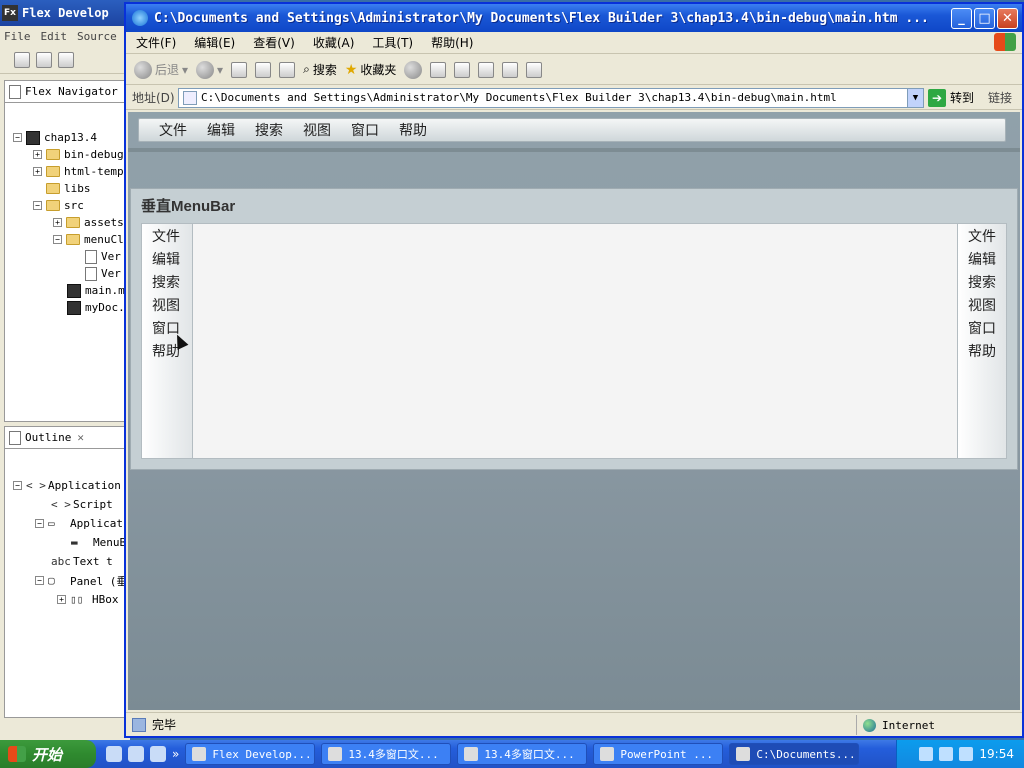 The height and width of the screenshot is (768, 1024). What do you see at coordinates (82, 504) in the screenshot?
I see `outline-item: < > Script` at bounding box center [82, 504].